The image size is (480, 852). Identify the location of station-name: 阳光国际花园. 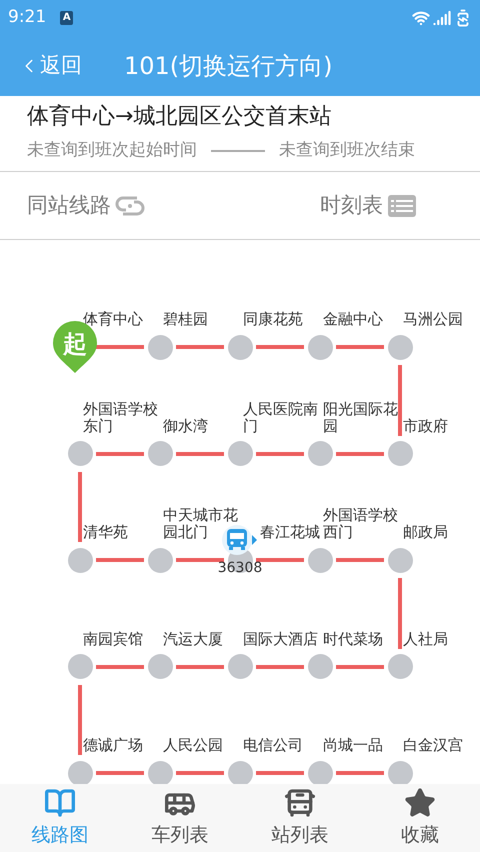
(361, 417).